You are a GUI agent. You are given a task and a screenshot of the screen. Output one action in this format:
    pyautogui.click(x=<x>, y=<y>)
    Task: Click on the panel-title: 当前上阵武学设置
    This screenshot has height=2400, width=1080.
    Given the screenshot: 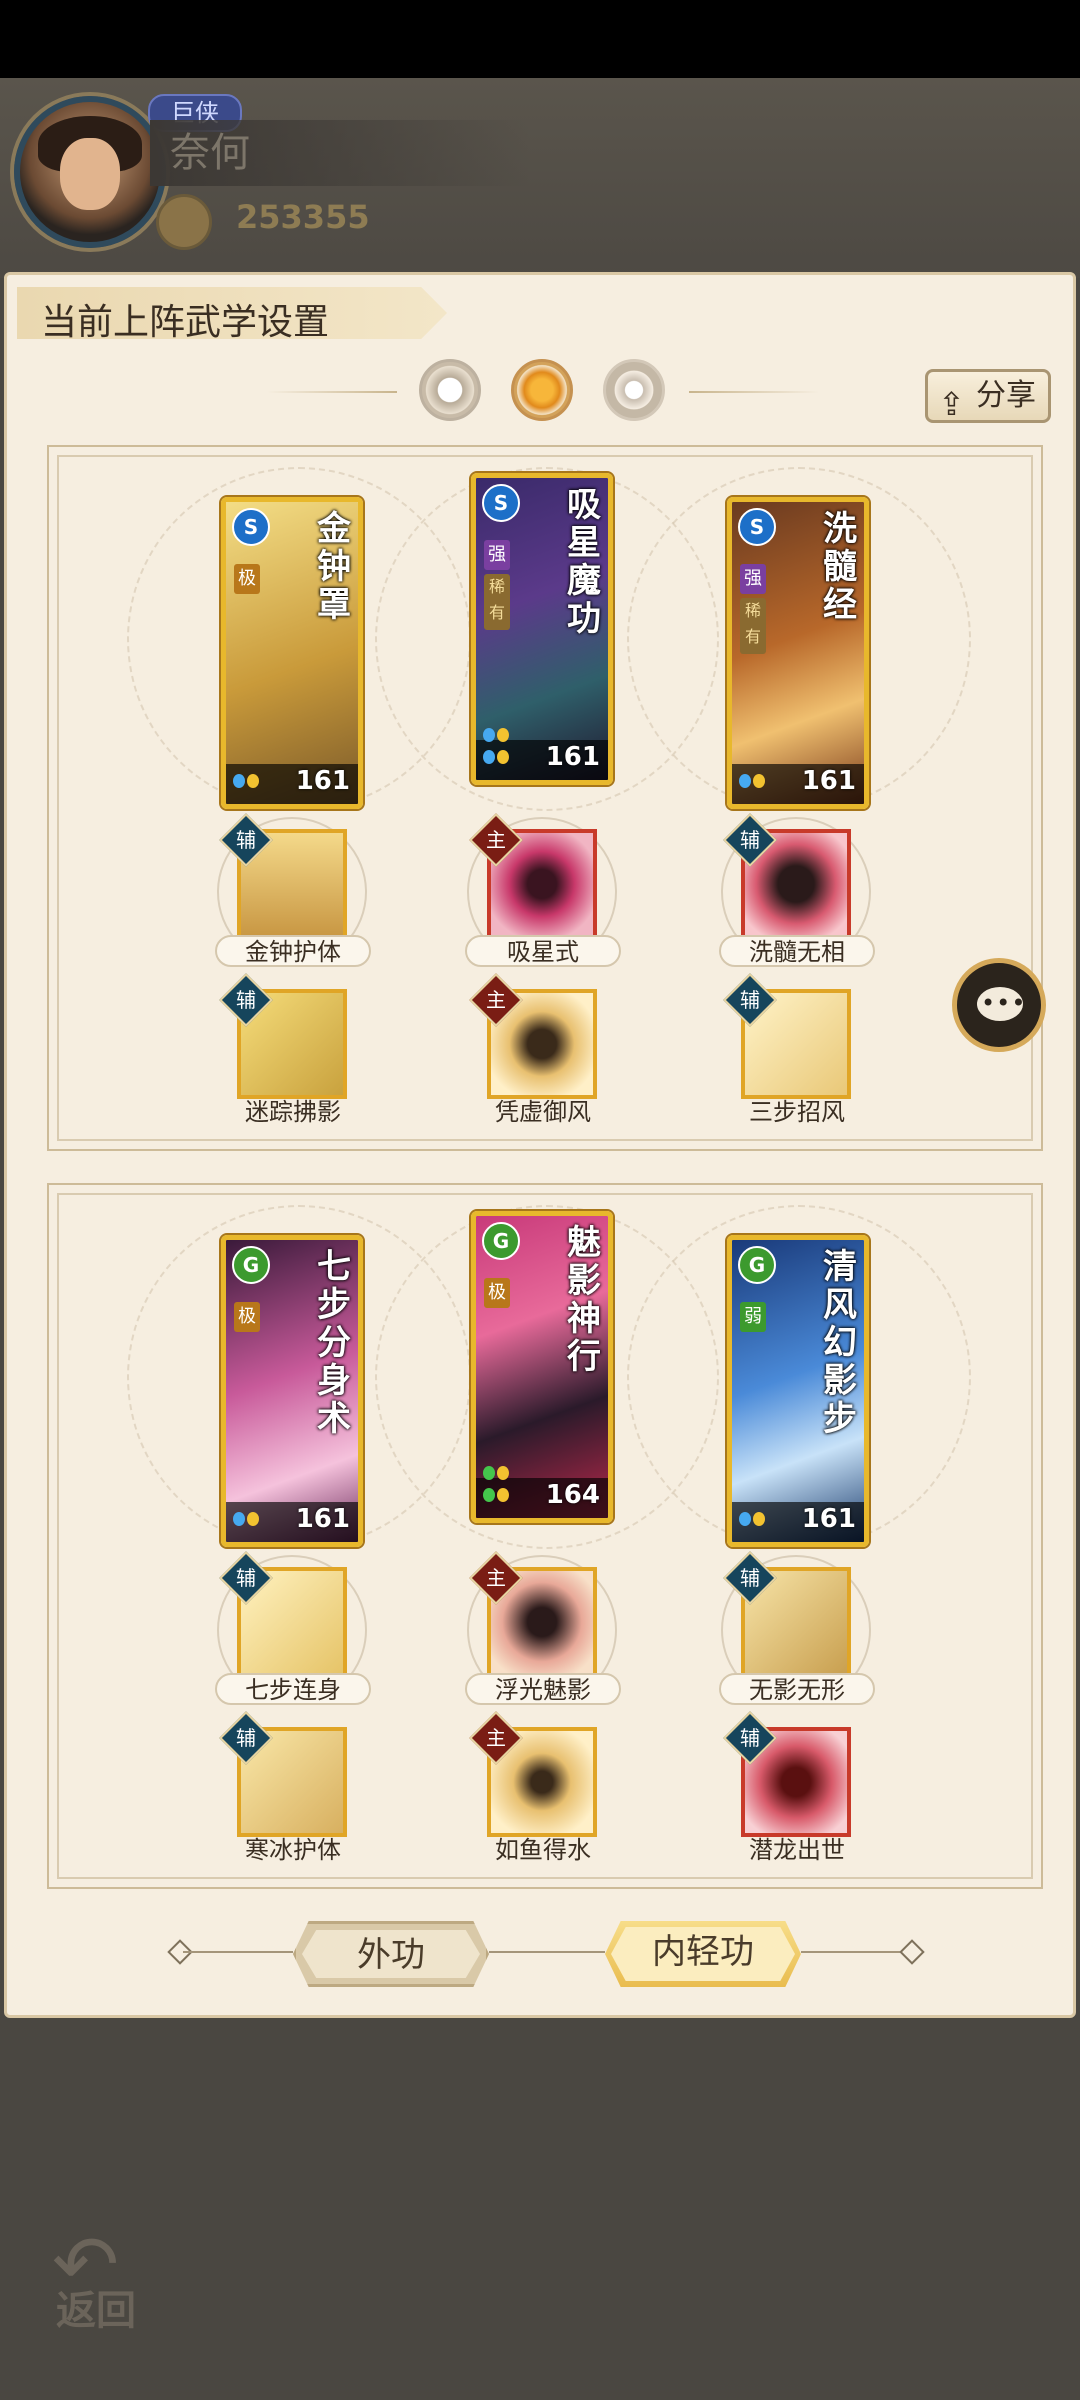 What is the action you would take?
    pyautogui.click(x=185, y=322)
    